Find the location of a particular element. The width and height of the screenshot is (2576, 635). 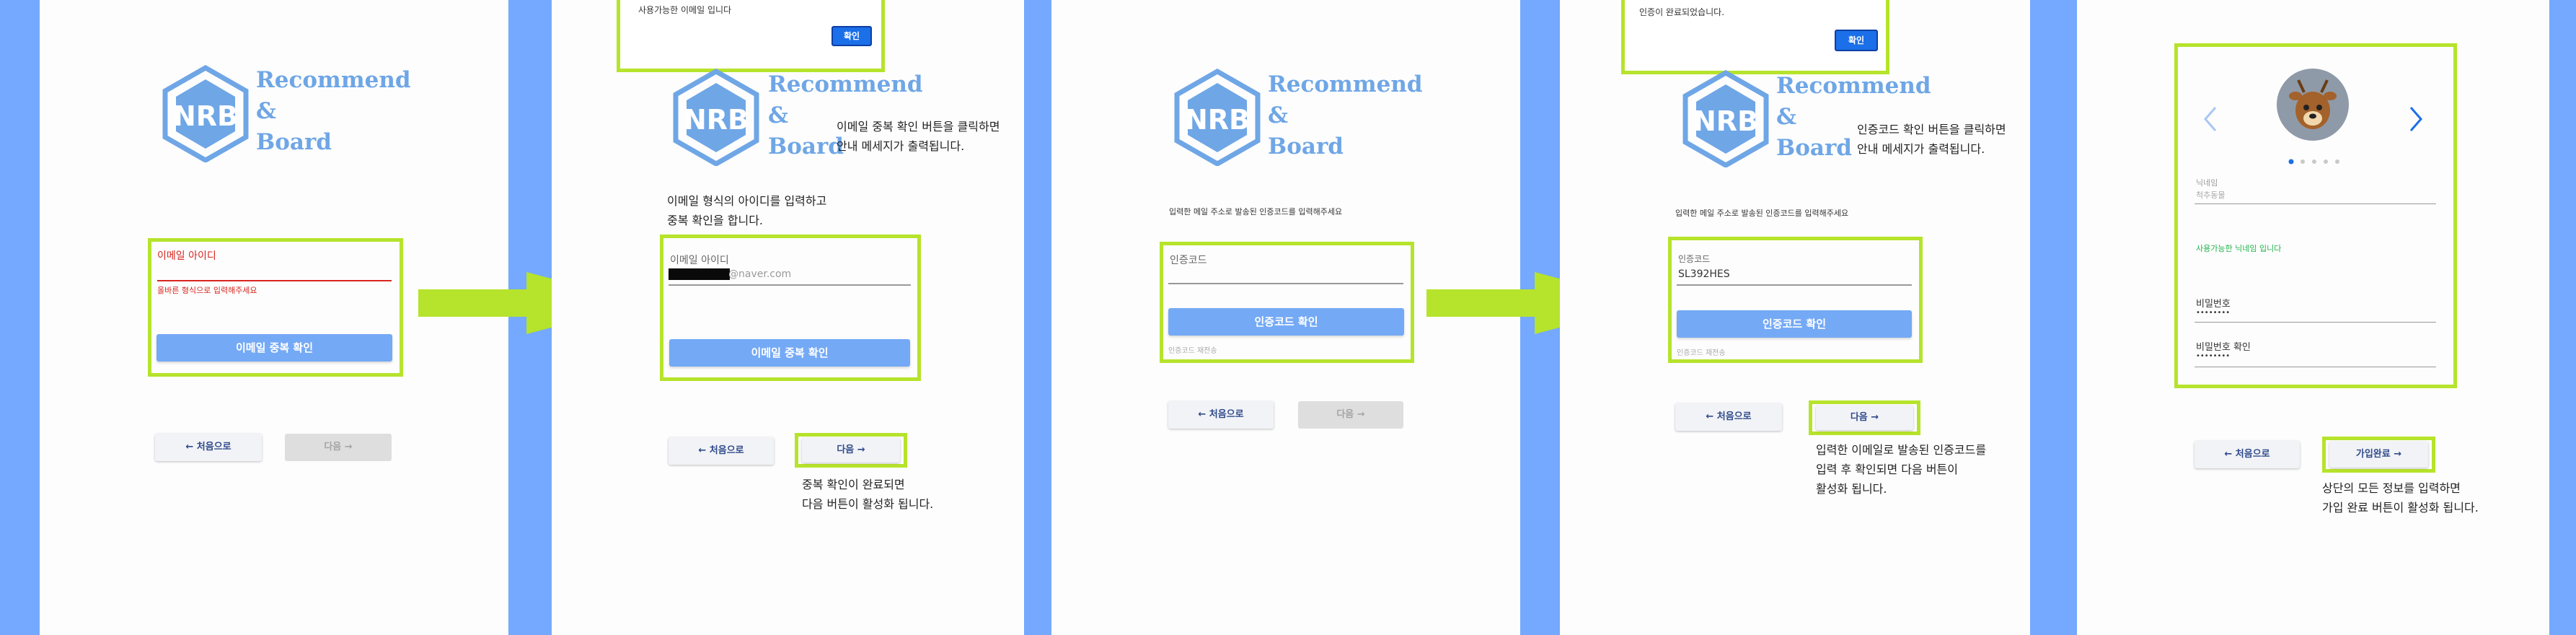

email-value: @naver.com is located at coordinates (760, 274).